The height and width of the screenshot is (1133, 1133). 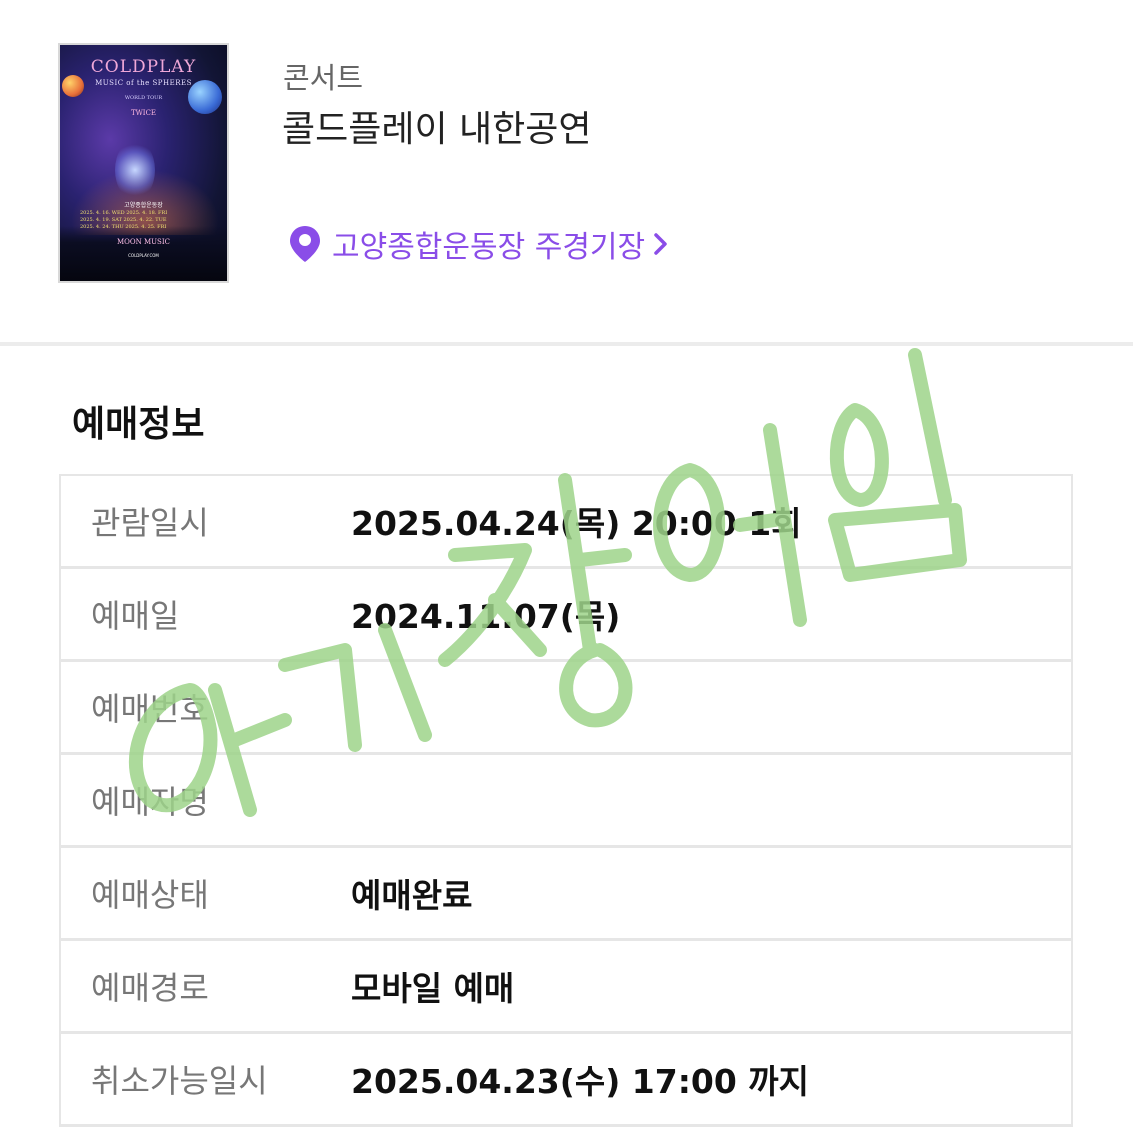 I want to click on section-title: 예매정보, so click(x=138, y=424).